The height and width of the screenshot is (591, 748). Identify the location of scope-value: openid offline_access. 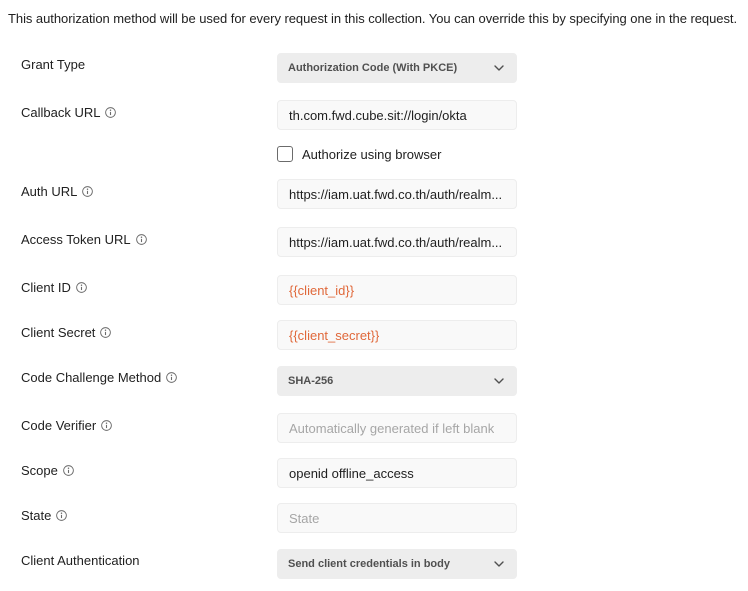
(351, 473).